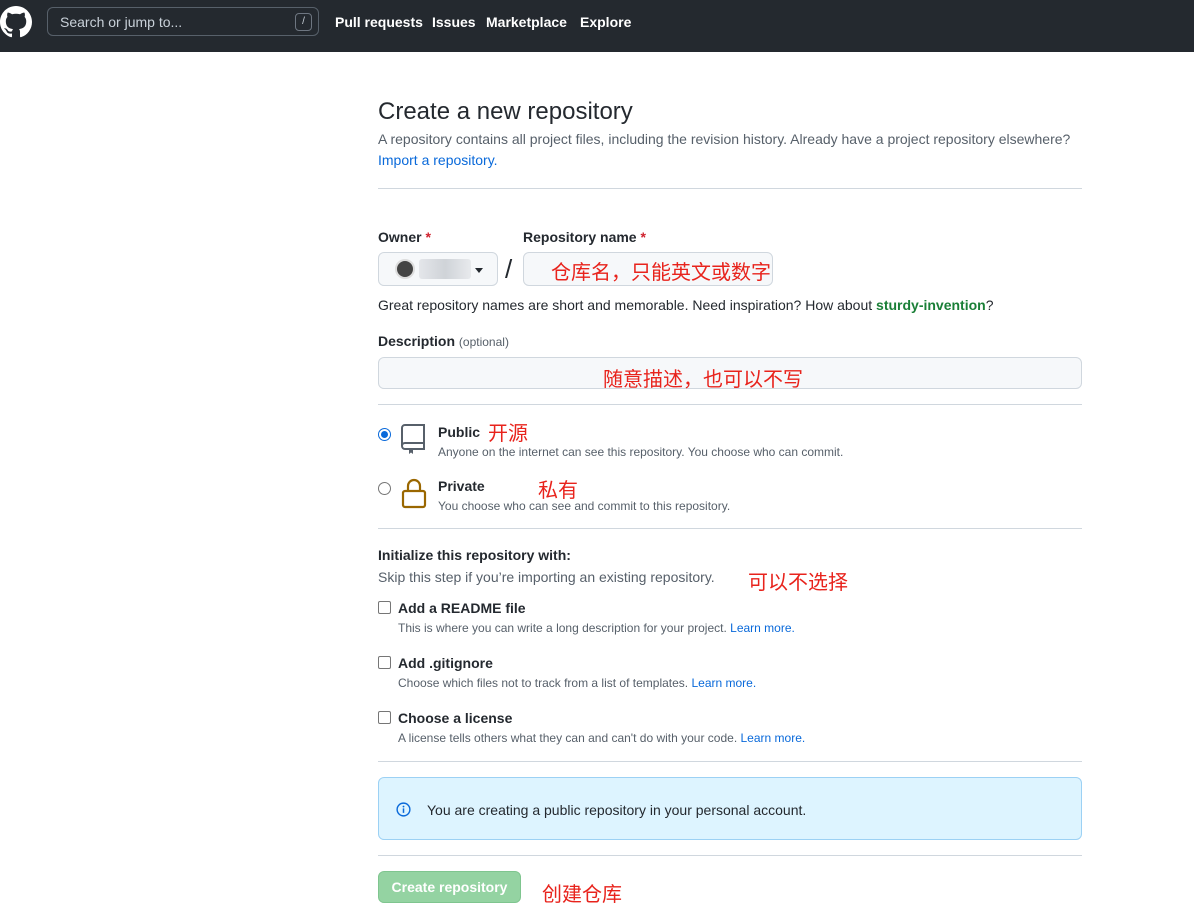 The width and height of the screenshot is (1194, 911). Describe the element at coordinates (508, 433) in the screenshot. I see `annotation-public: 开源` at that location.